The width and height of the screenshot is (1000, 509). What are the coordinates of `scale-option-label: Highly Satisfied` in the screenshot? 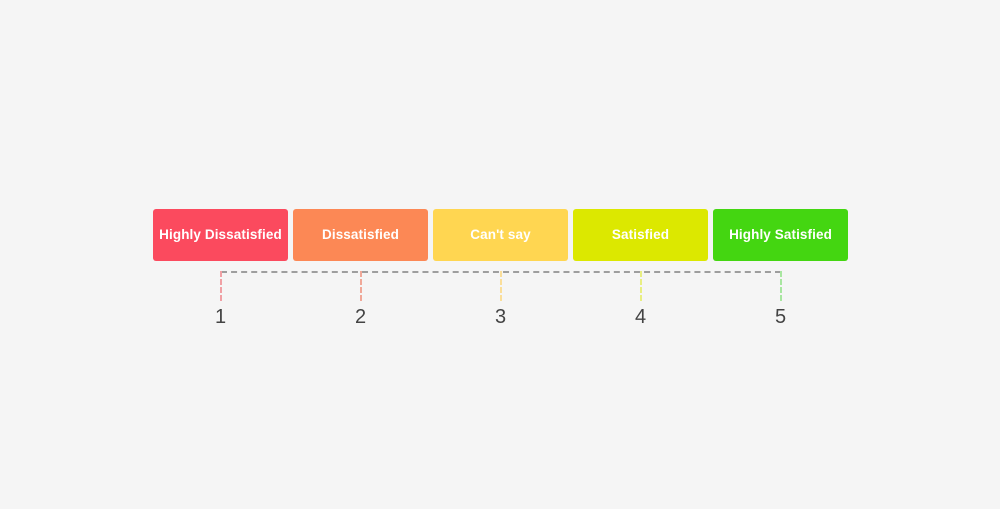 It's located at (780, 235).